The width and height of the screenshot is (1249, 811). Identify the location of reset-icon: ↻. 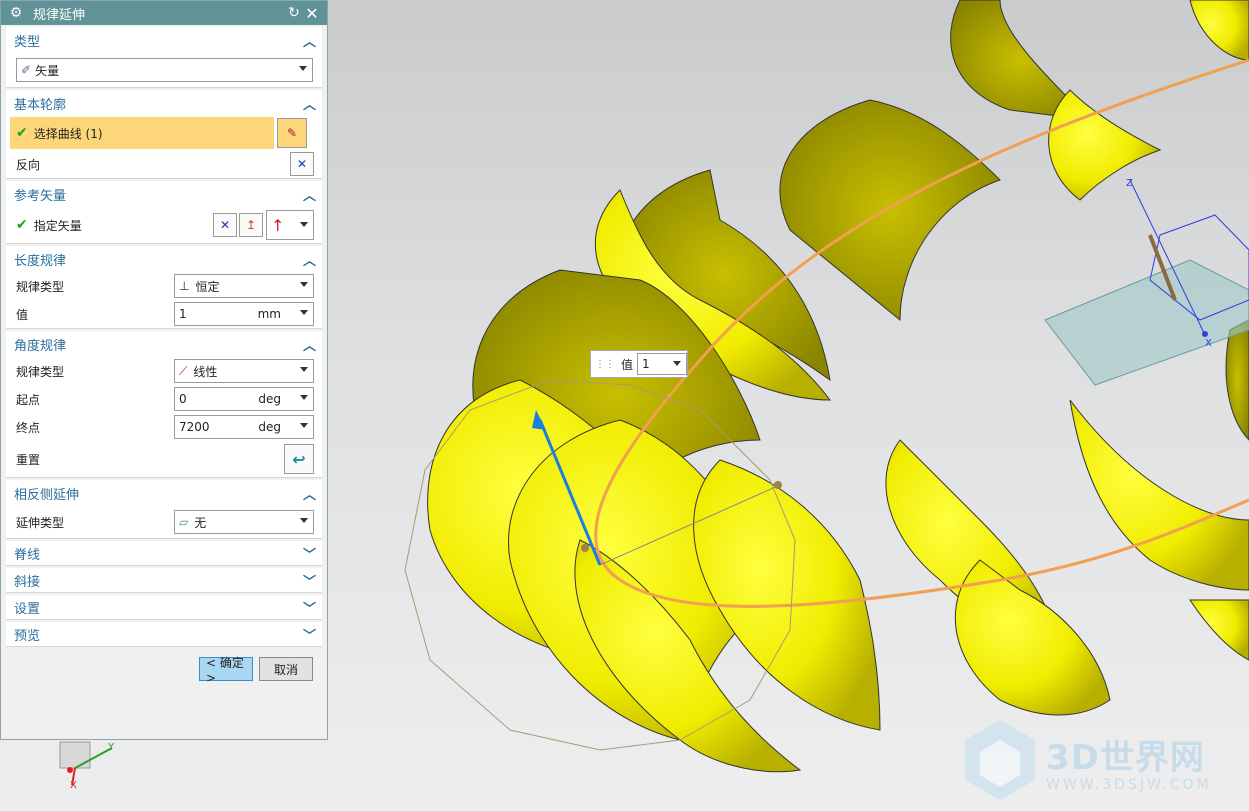
(294, 13).